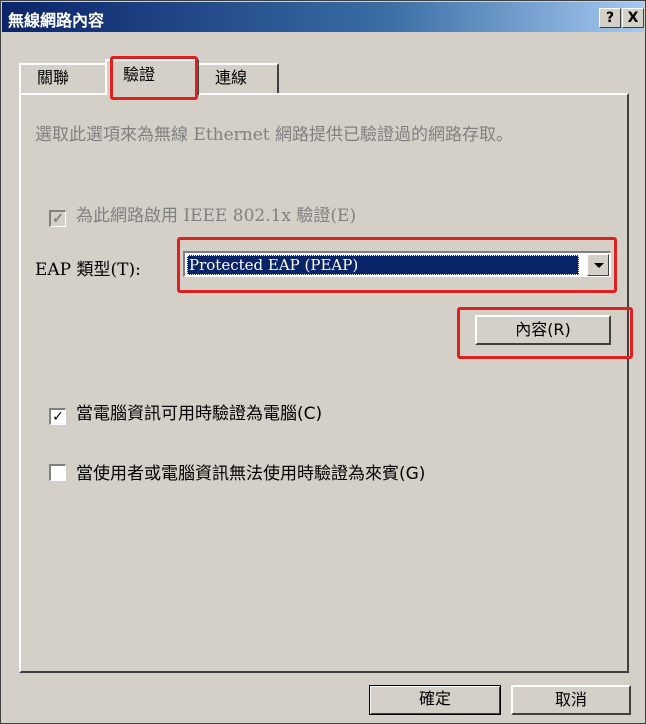  I want to click on help-button: ?, so click(610, 18).